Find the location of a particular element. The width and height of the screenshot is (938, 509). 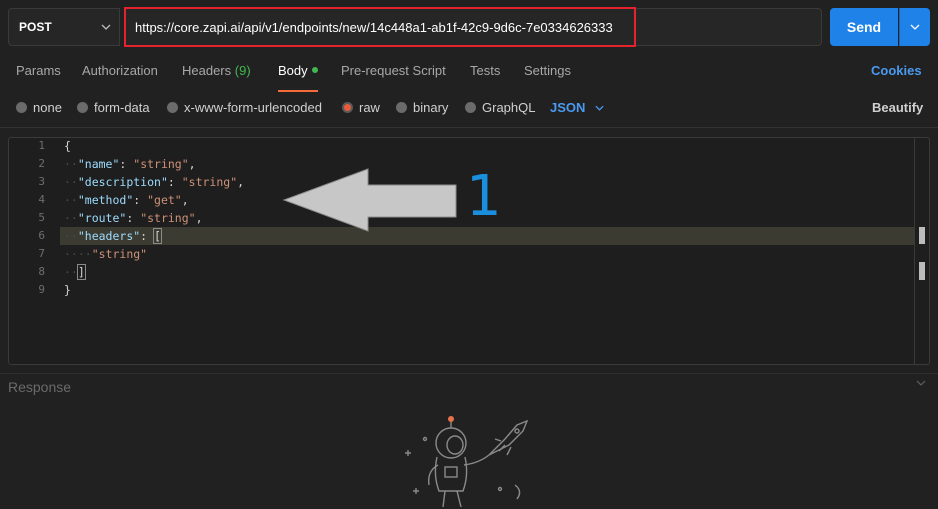

radio-urlencoded-label: x-www-form-urlencoded is located at coordinates (253, 107).